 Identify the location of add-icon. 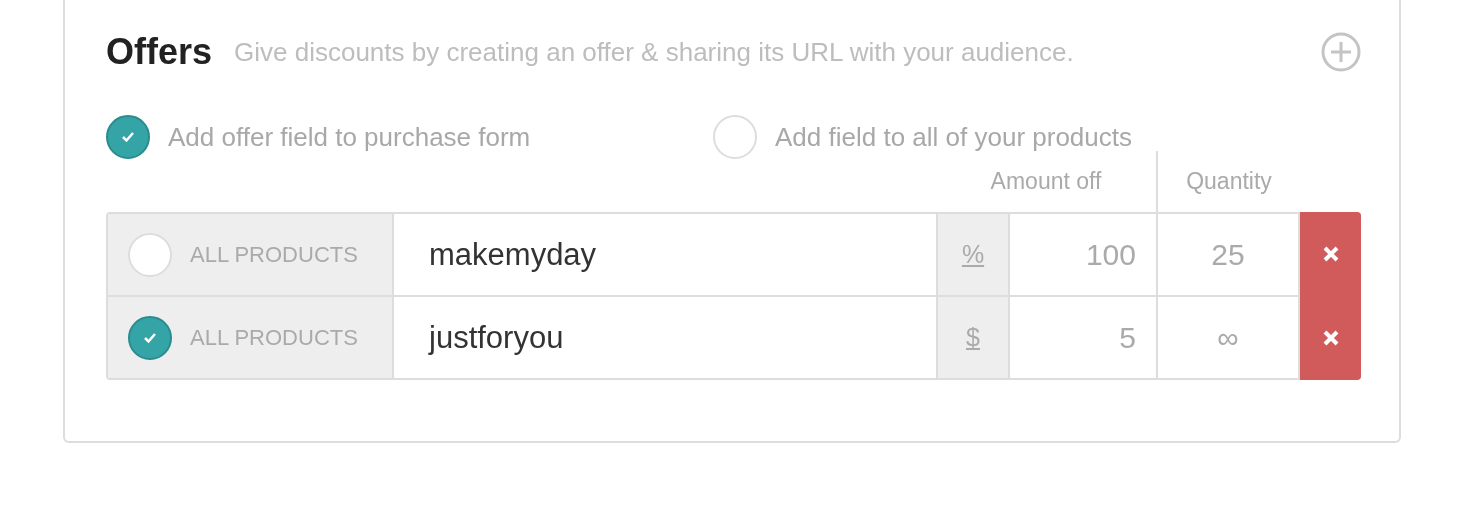
(1341, 52).